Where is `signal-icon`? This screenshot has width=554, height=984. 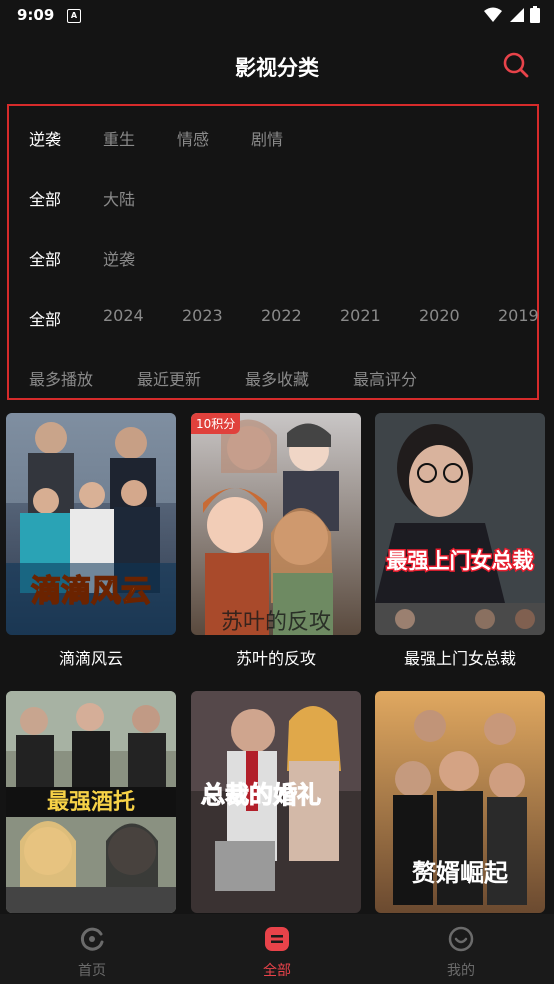 signal-icon is located at coordinates (517, 14).